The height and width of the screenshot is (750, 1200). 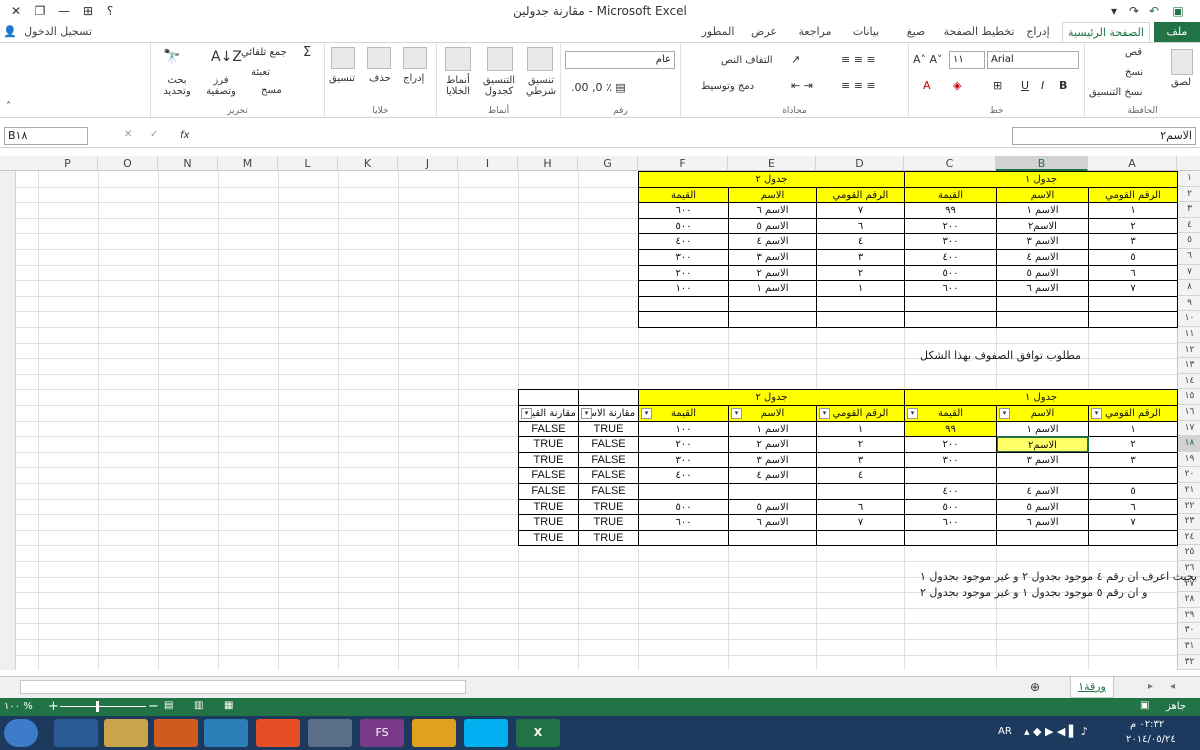 I want to click on number-format-icons: .00 ,0 ٪ ▤, so click(x=598, y=87).